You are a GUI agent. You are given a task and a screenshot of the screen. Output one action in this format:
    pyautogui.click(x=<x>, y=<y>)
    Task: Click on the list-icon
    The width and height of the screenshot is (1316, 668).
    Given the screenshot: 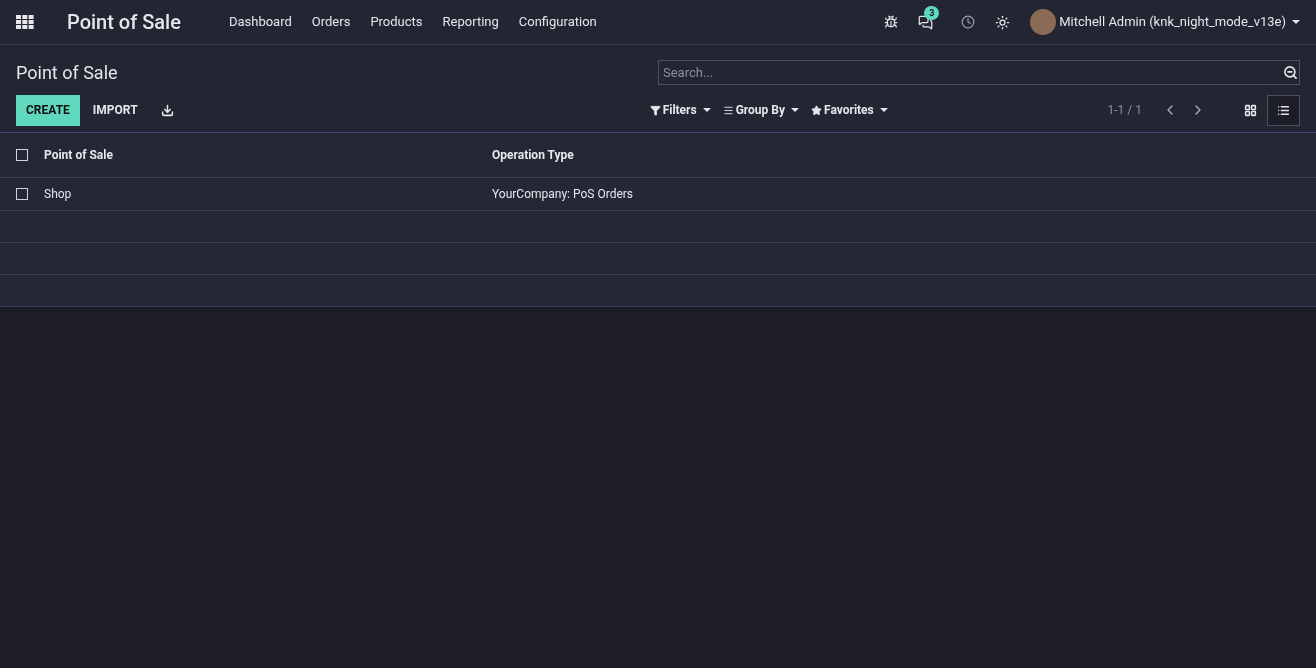 What is the action you would take?
    pyautogui.click(x=1283, y=110)
    